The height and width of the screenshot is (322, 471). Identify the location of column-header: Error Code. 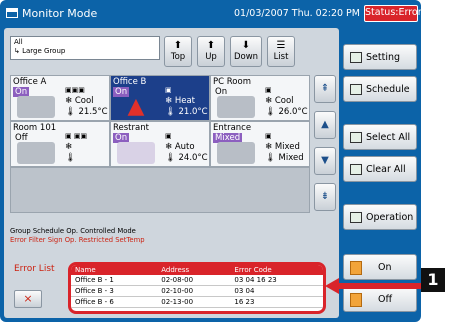
(276, 270).